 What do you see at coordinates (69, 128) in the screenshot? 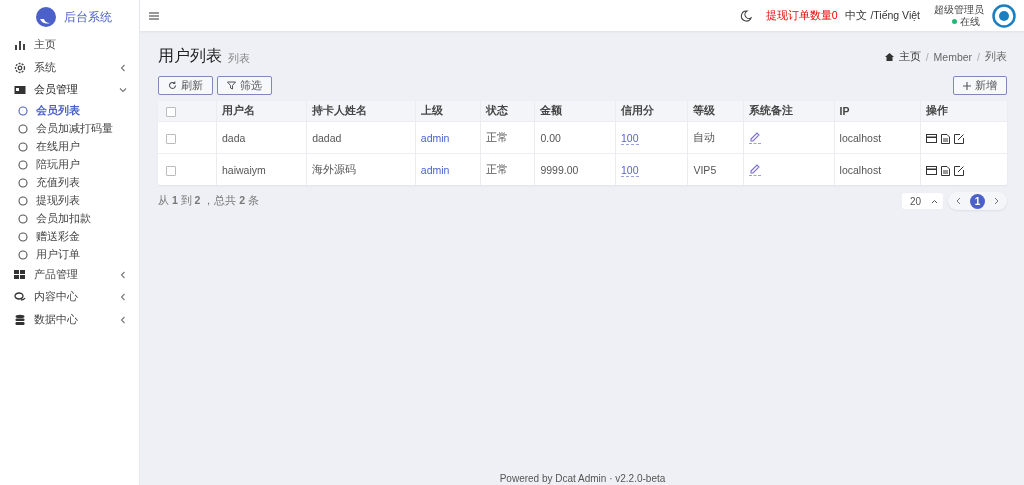
I see `submenu-item: 会员加减打码量` at bounding box center [69, 128].